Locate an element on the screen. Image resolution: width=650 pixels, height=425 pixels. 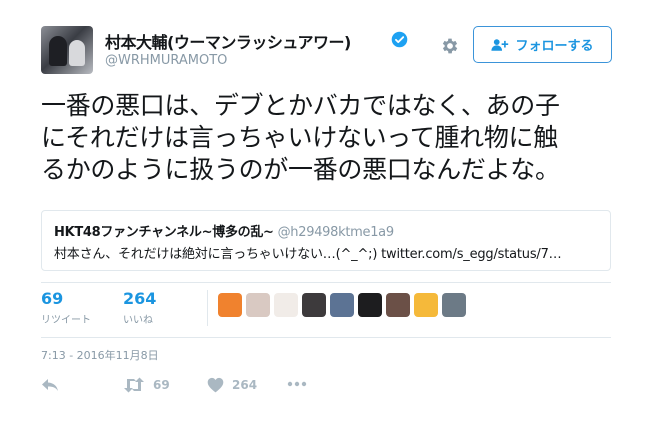
verified-badge-icon is located at coordinates (399, 39).